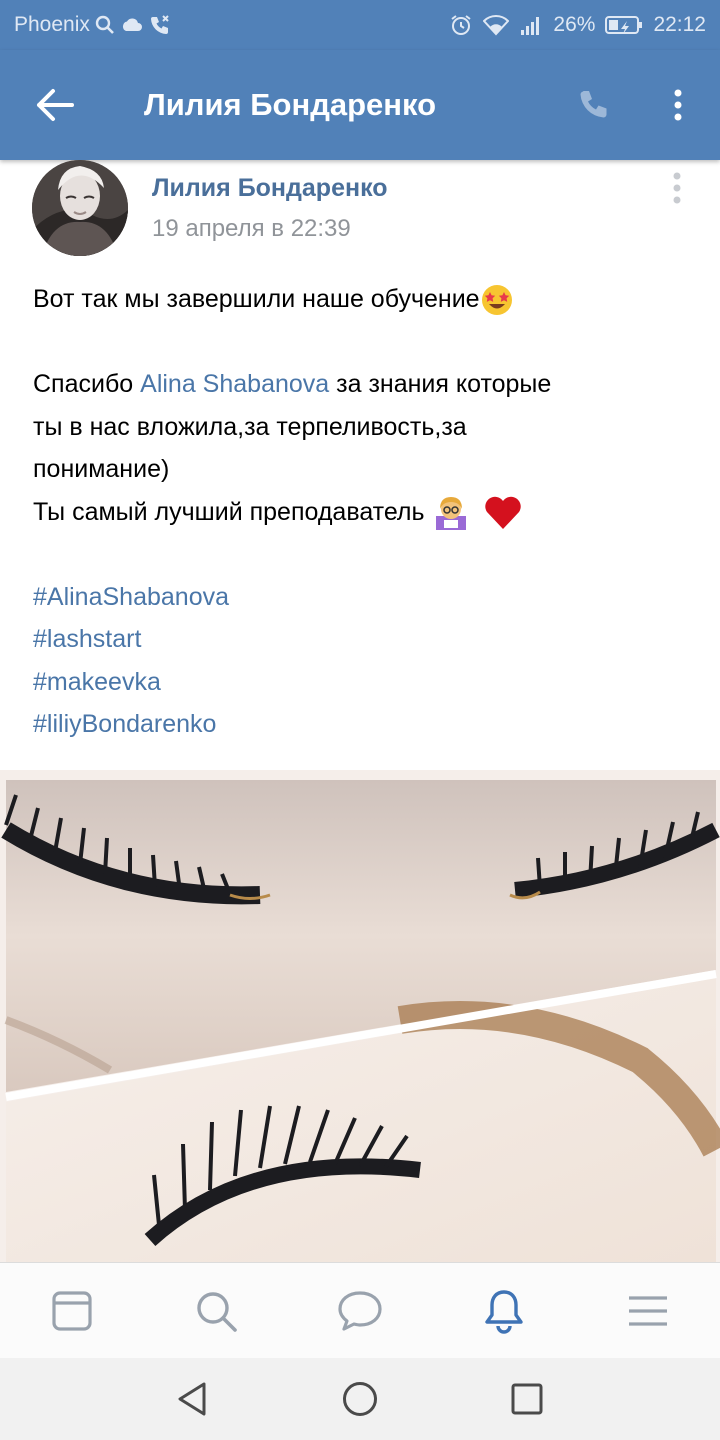  I want to click on nav-search, so click(216, 1311).